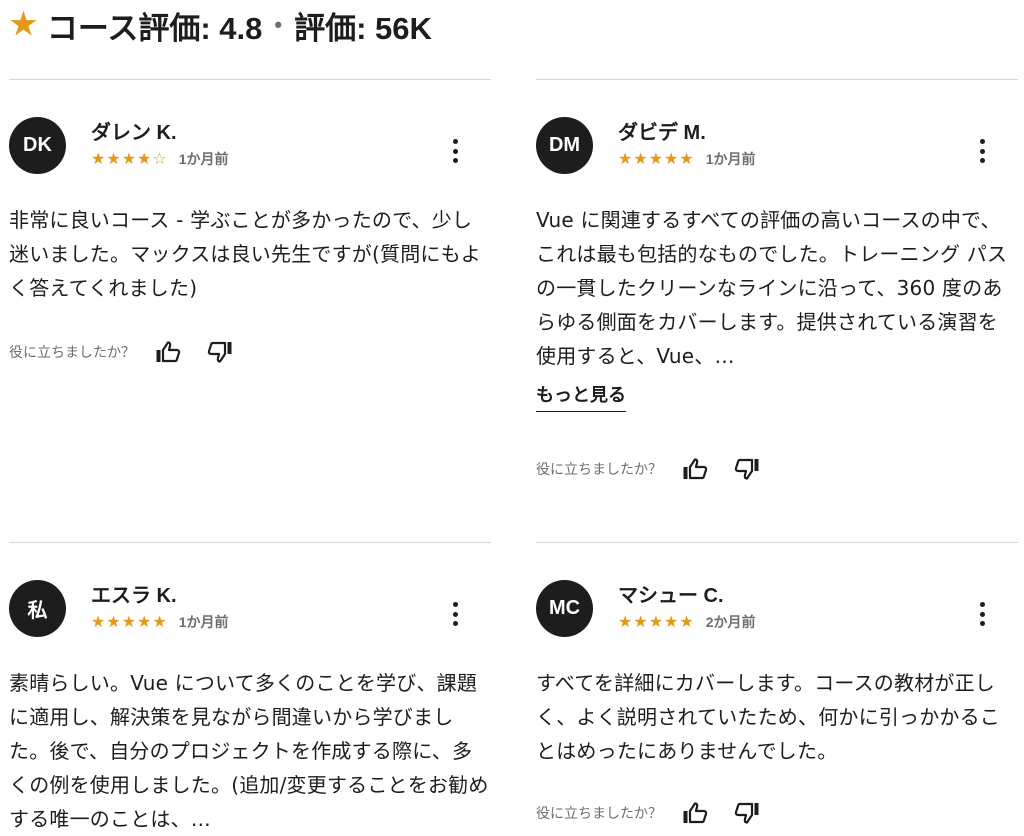 Image resolution: width=1024 pixels, height=836 pixels. I want to click on review-meta: ★ ★ ★ ★ ★ 2か月前, so click(687, 622).